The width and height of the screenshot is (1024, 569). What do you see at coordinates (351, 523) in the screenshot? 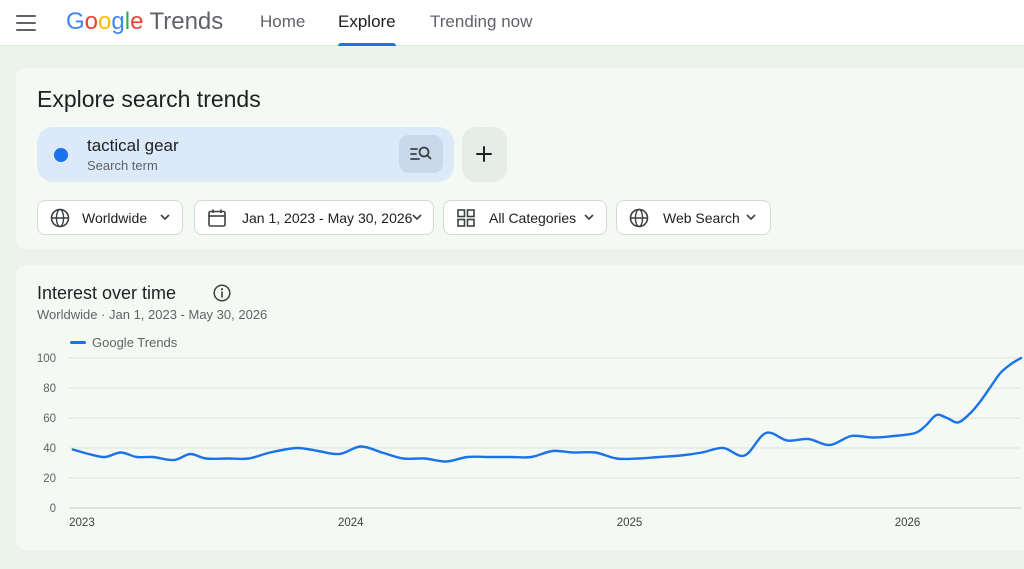
I see `x-tick-label: 2024` at bounding box center [351, 523].